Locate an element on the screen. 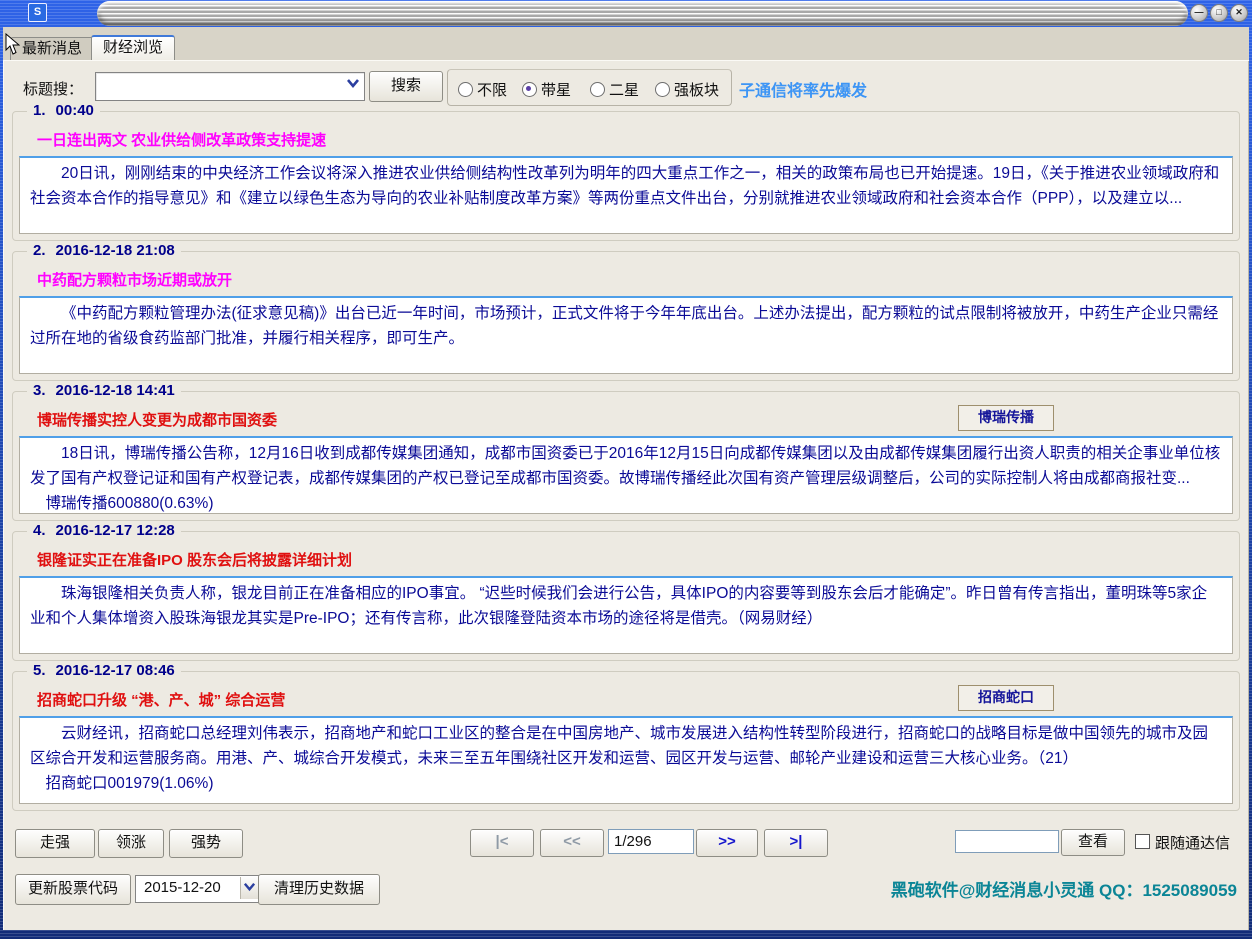 This screenshot has width=1252, height=939. news-item-title: 中药配方颗粒市场近期或放开 is located at coordinates (626, 271).